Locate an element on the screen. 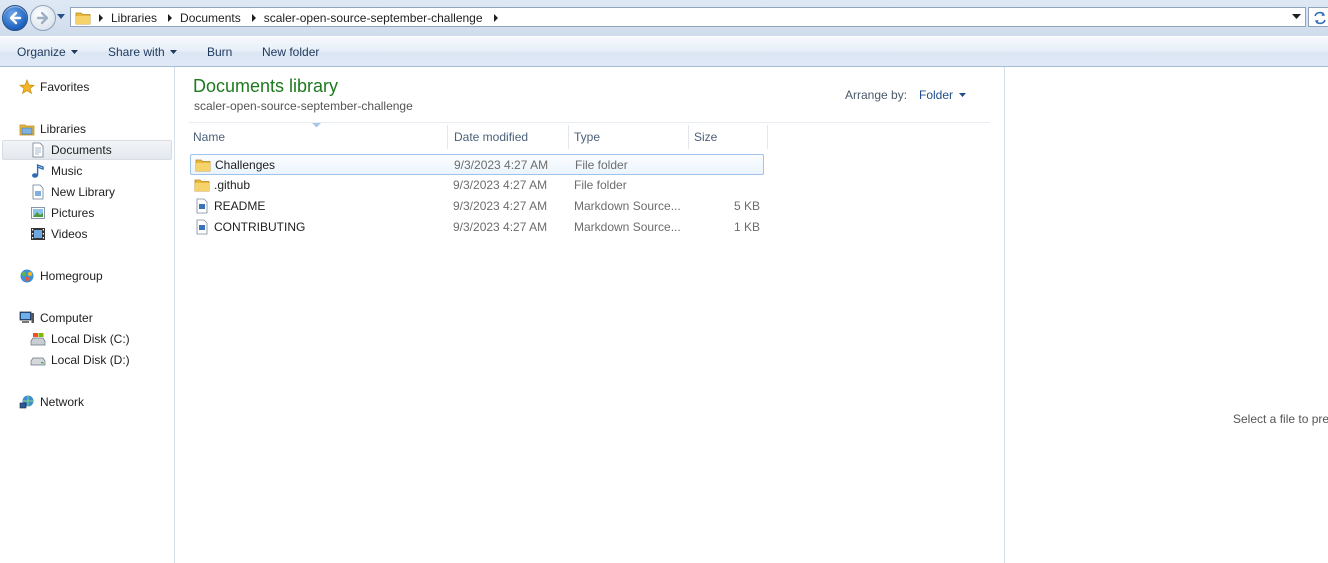 Image resolution: width=1328 pixels, height=563 pixels. command-bar: Organize Share with Burn New folder is located at coordinates (664, 51).